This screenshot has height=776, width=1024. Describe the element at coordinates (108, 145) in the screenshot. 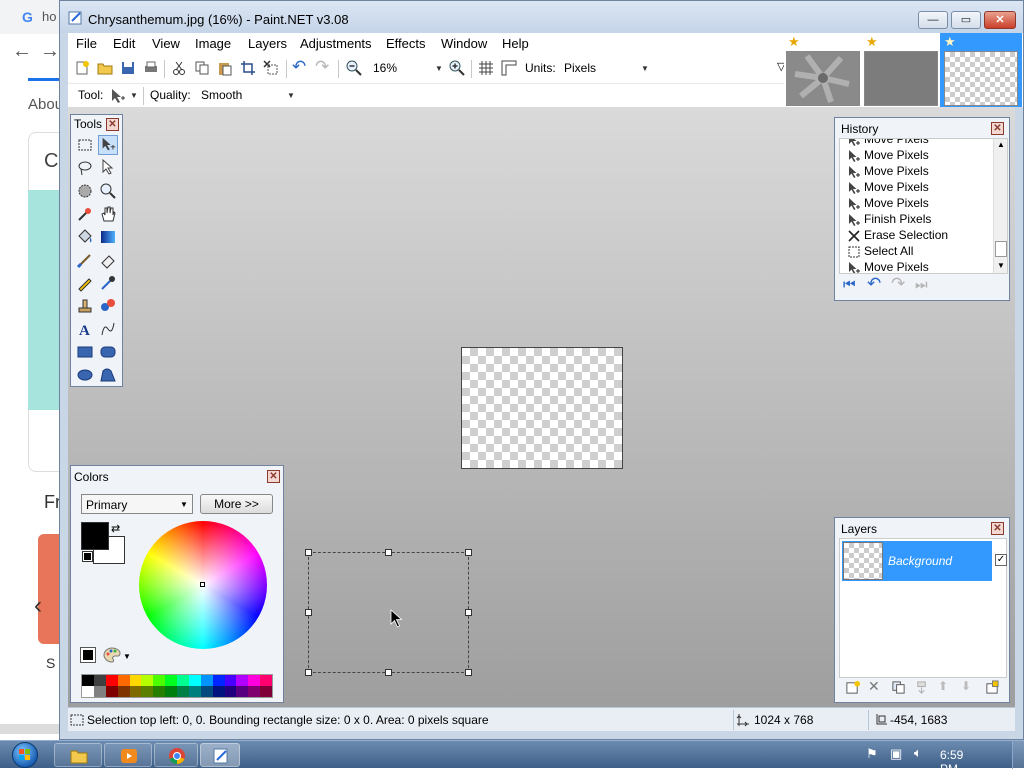

I see `move-selected-pixels-tool-icon` at that location.